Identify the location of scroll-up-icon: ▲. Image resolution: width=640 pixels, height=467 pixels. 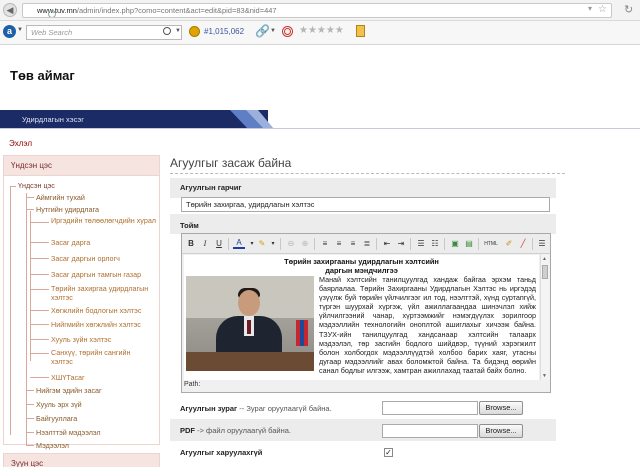
(544, 259).